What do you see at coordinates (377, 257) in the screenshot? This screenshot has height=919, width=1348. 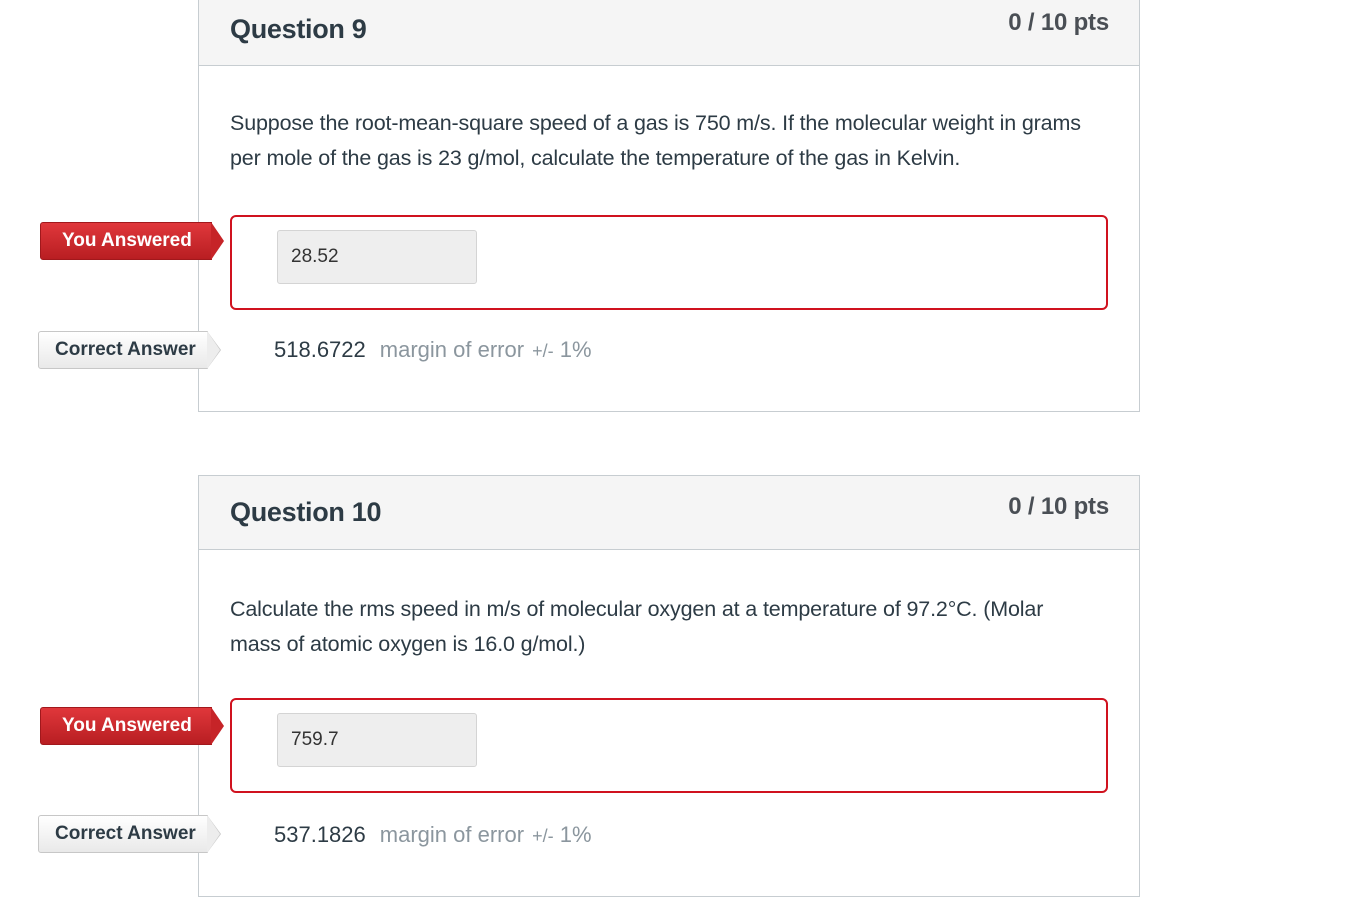 I see `your-answer-field: 28.52` at bounding box center [377, 257].